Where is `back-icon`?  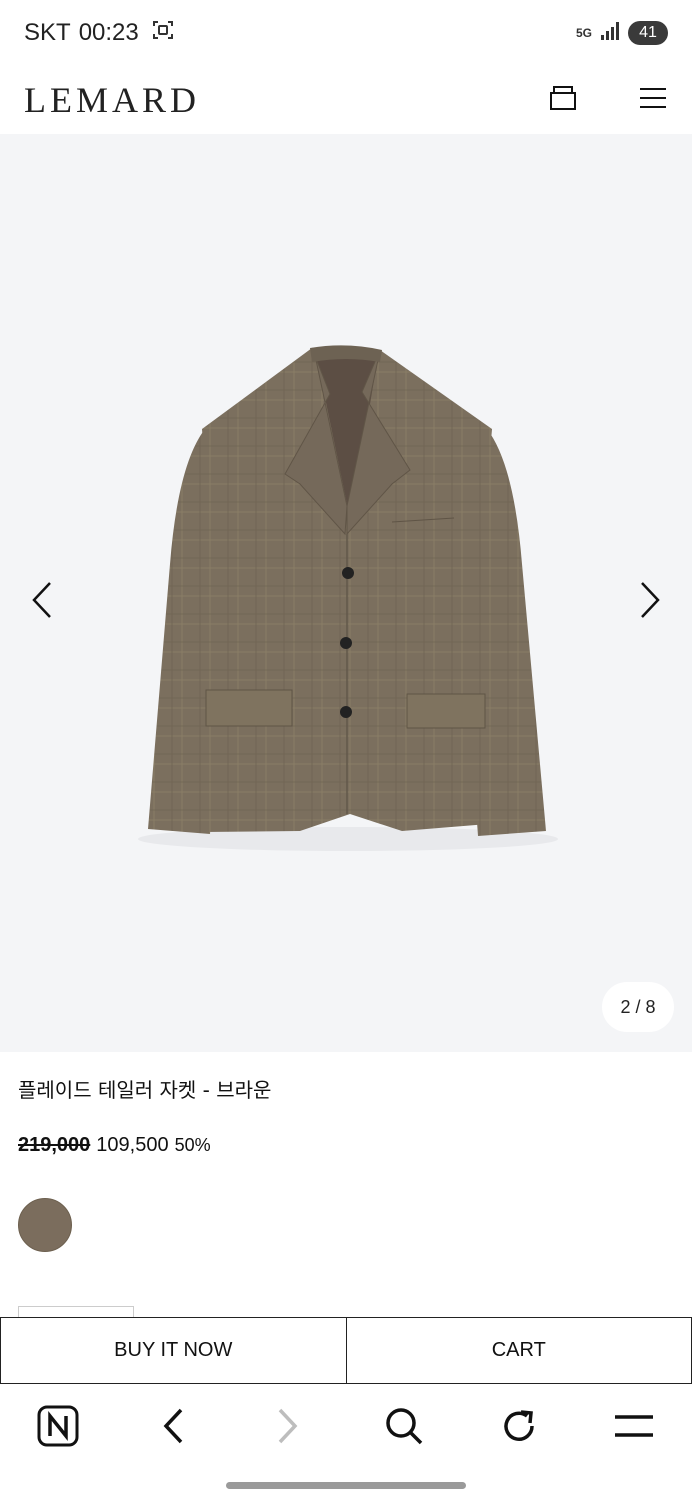 back-icon is located at coordinates (173, 1428).